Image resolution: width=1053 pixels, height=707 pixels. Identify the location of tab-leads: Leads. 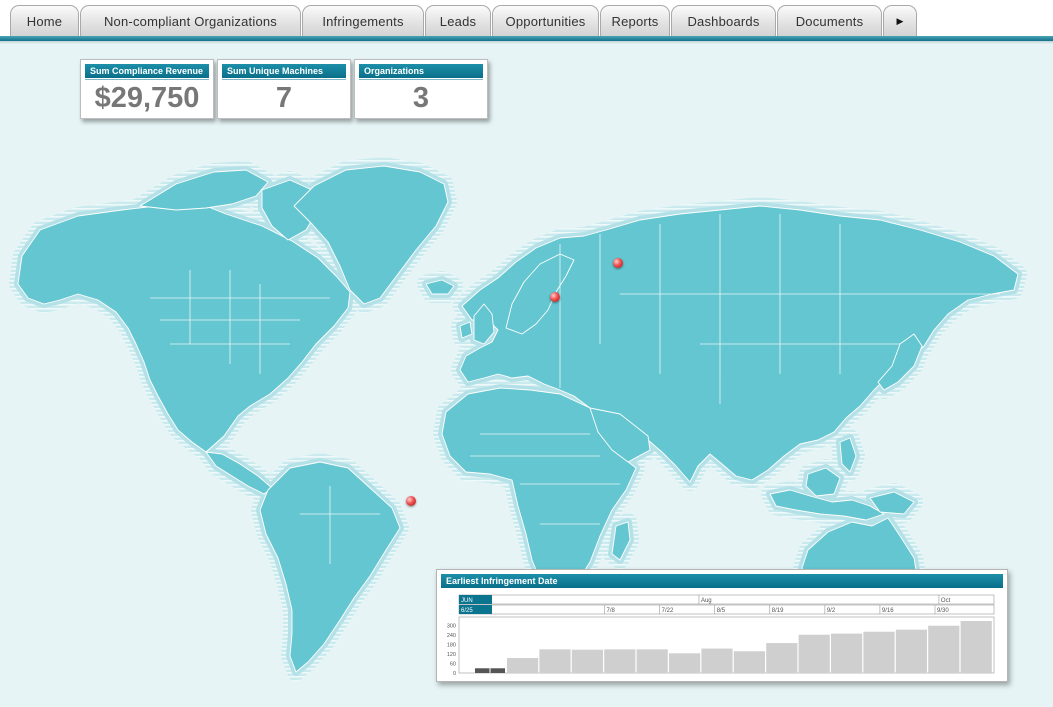
(458, 20).